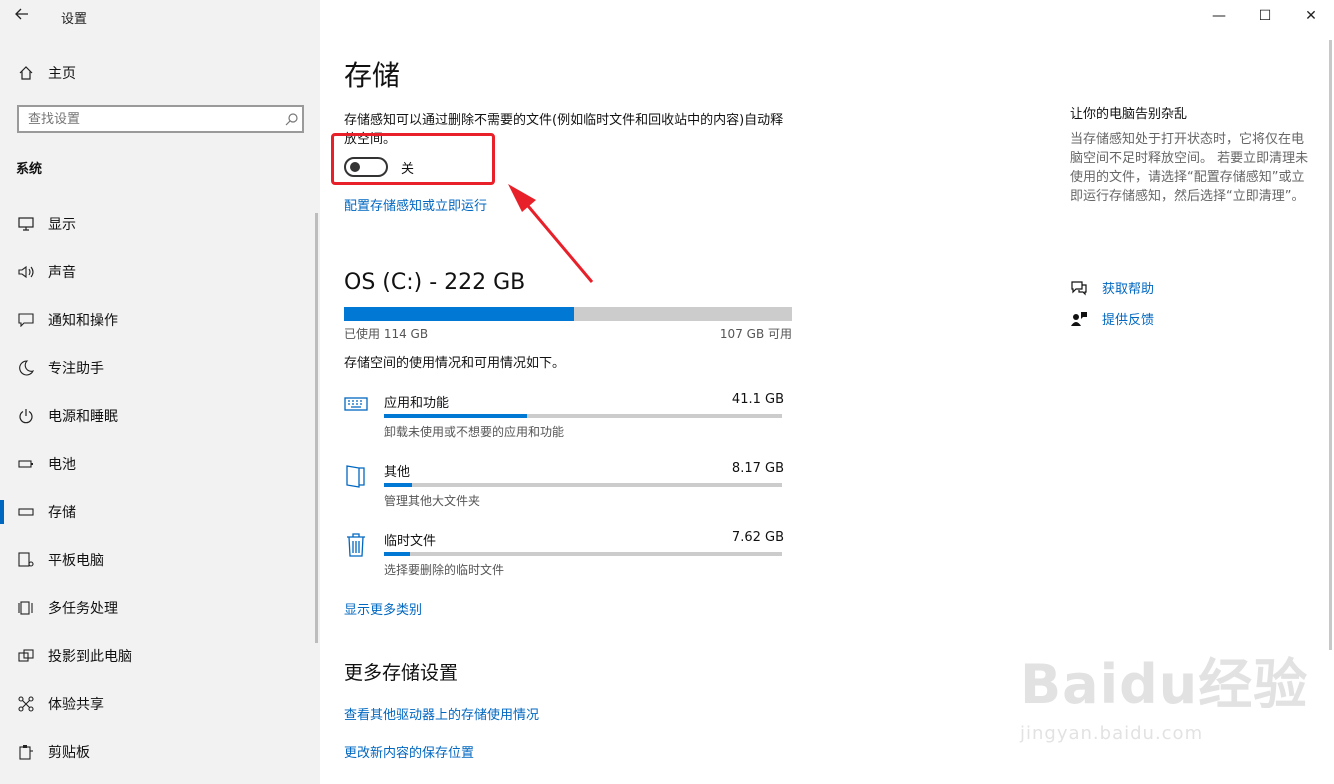 The width and height of the screenshot is (1334, 784). What do you see at coordinates (459, 314) in the screenshot?
I see `drive-usage-bar-fill` at bounding box center [459, 314].